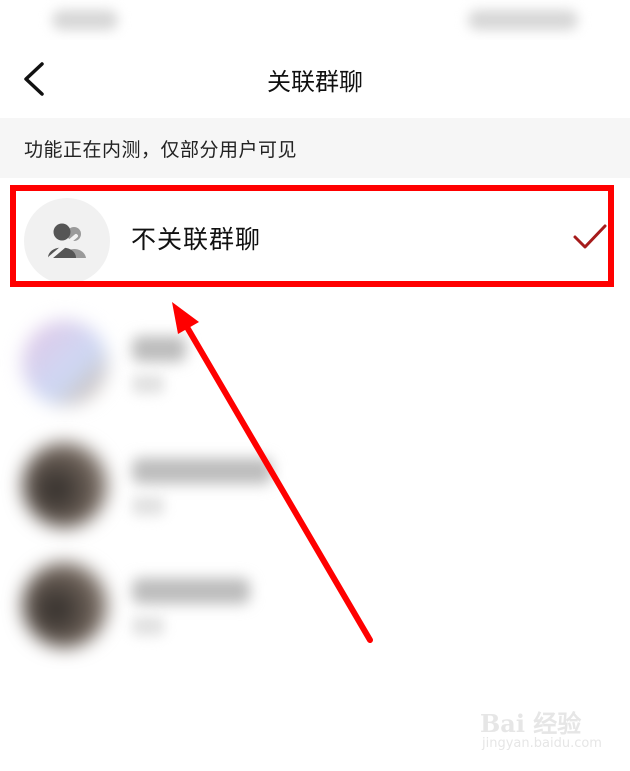  I want to click on watermark-logo: Bai 经验, so click(531, 723).